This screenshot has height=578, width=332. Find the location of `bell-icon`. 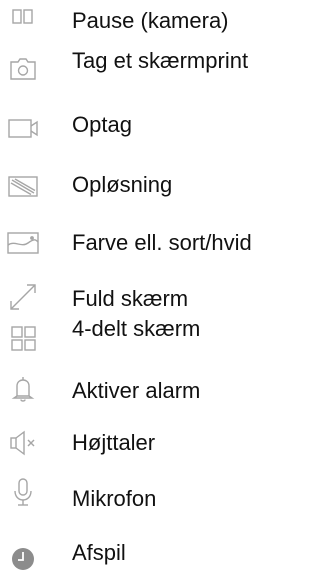

bell-icon is located at coordinates (23, 389).